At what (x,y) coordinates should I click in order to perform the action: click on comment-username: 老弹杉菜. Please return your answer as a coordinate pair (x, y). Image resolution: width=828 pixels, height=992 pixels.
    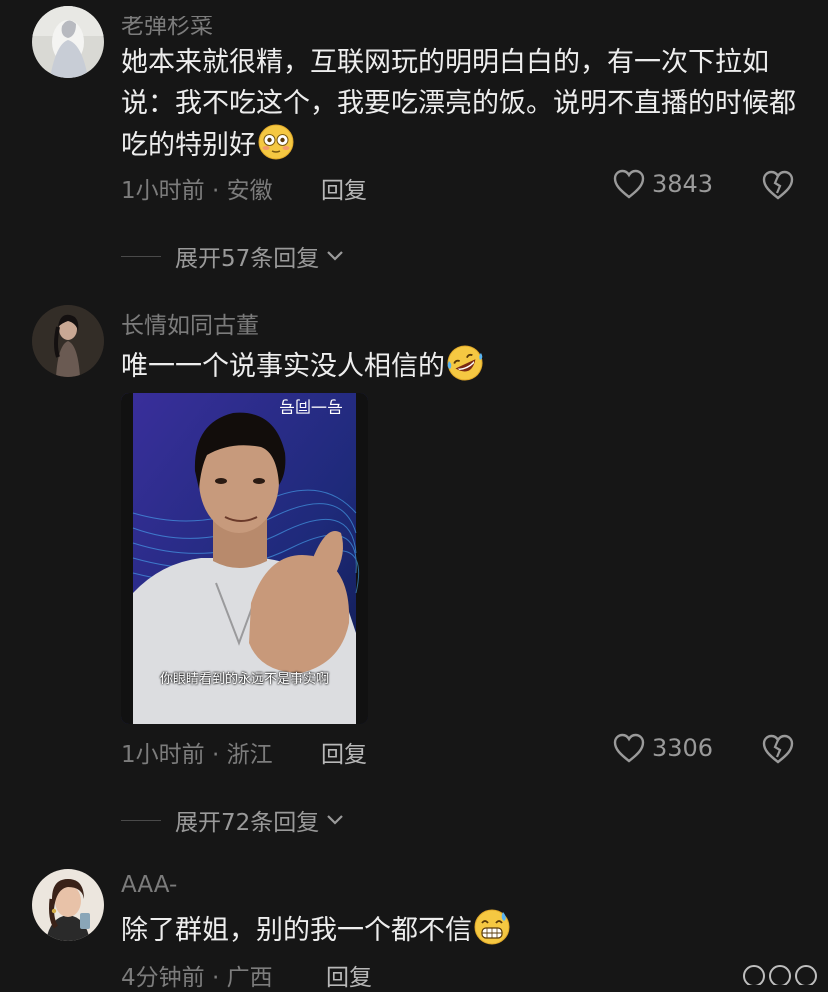
    Looking at the image, I should click on (167, 28).